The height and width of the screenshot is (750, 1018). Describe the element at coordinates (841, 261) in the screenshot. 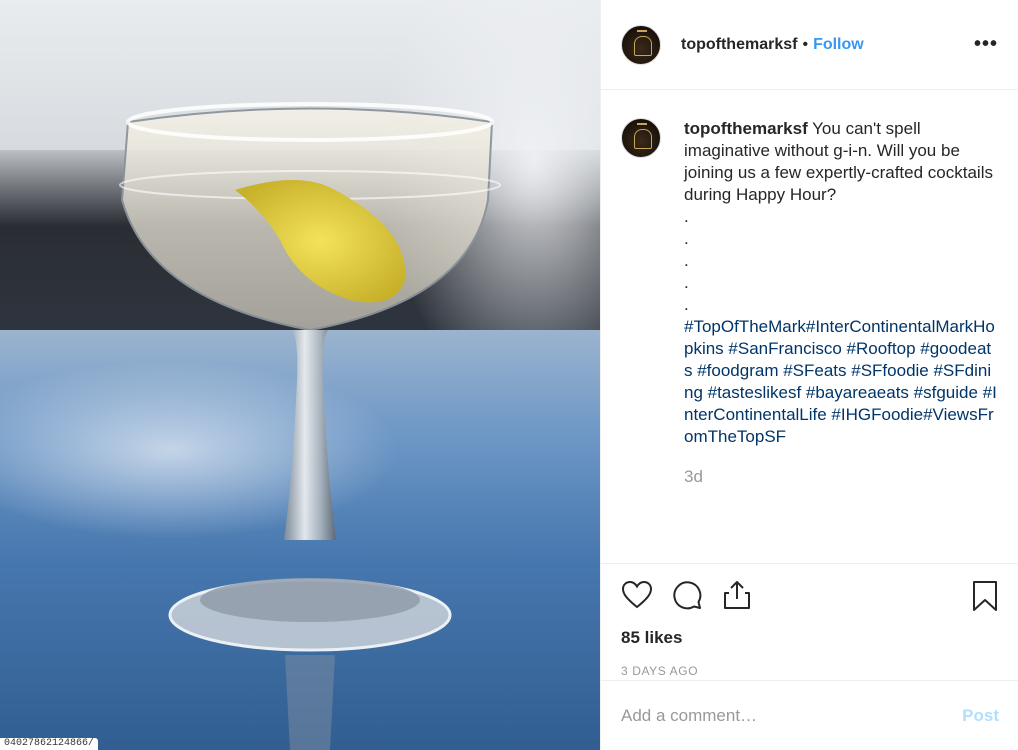

I see `caption-dots: . . . . .` at that location.